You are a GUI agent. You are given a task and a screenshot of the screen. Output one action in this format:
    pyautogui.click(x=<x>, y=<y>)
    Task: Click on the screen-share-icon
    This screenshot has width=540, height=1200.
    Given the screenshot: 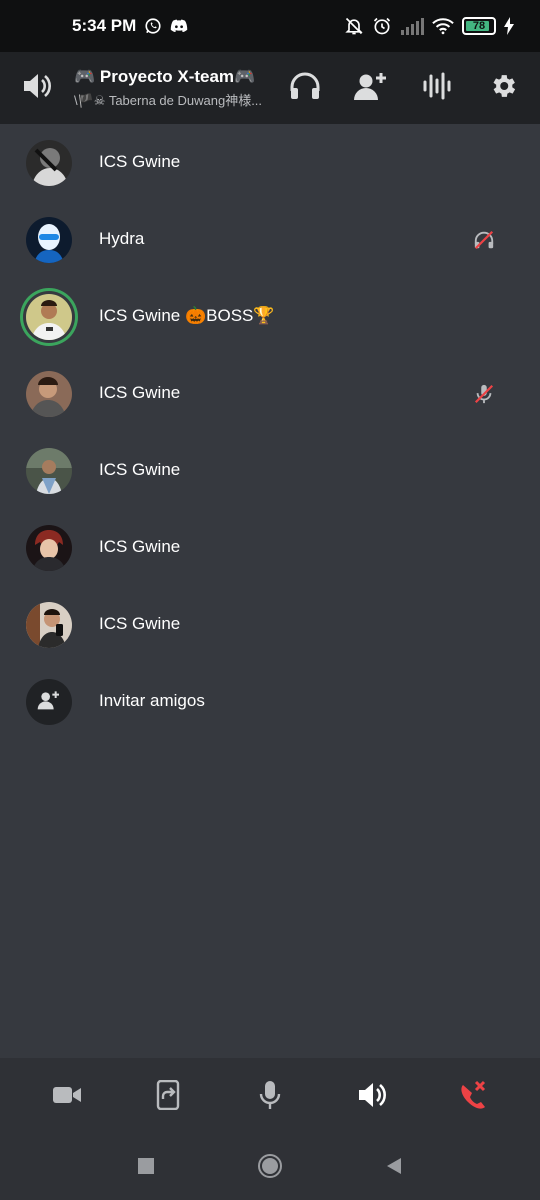 What is the action you would take?
    pyautogui.click(x=168, y=1097)
    